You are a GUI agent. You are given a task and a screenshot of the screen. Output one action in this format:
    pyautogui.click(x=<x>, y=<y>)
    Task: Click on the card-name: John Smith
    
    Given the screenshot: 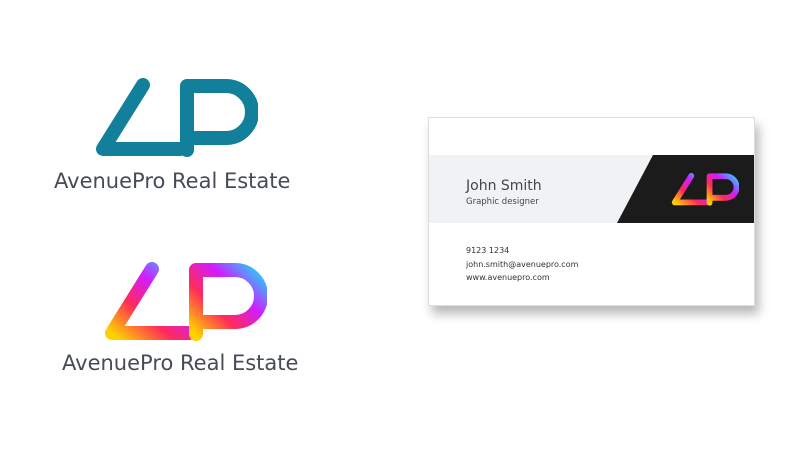 What is the action you would take?
    pyautogui.click(x=504, y=186)
    